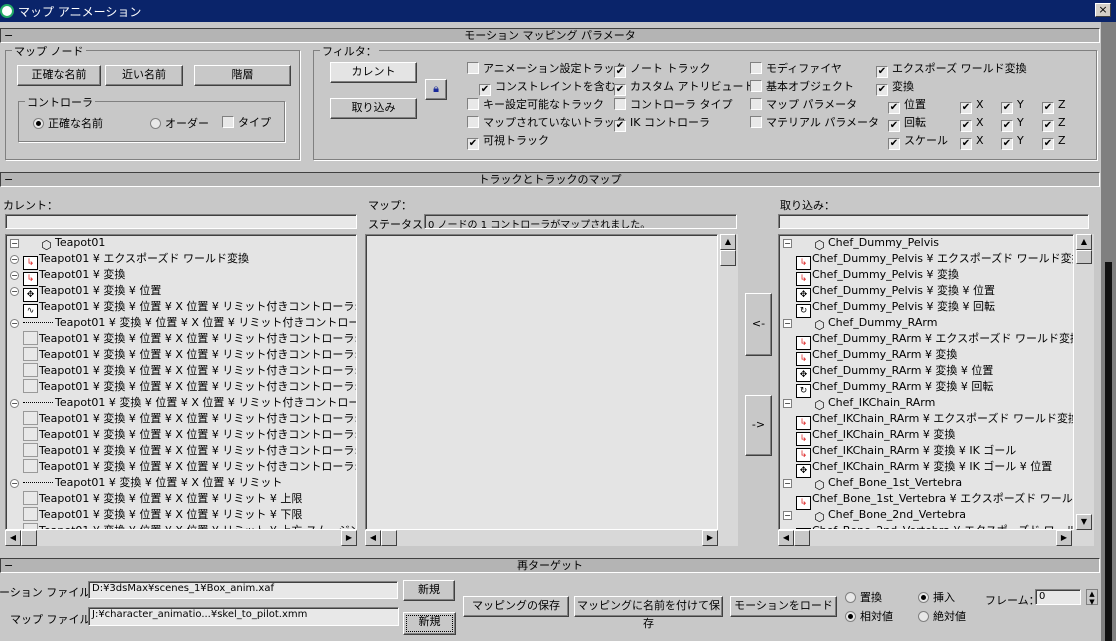  Describe the element at coordinates (888, 388) in the screenshot. I see `tree-item: ↻ Chef_Dummy_RArm ¥ 変換 ¥ 回転` at that location.